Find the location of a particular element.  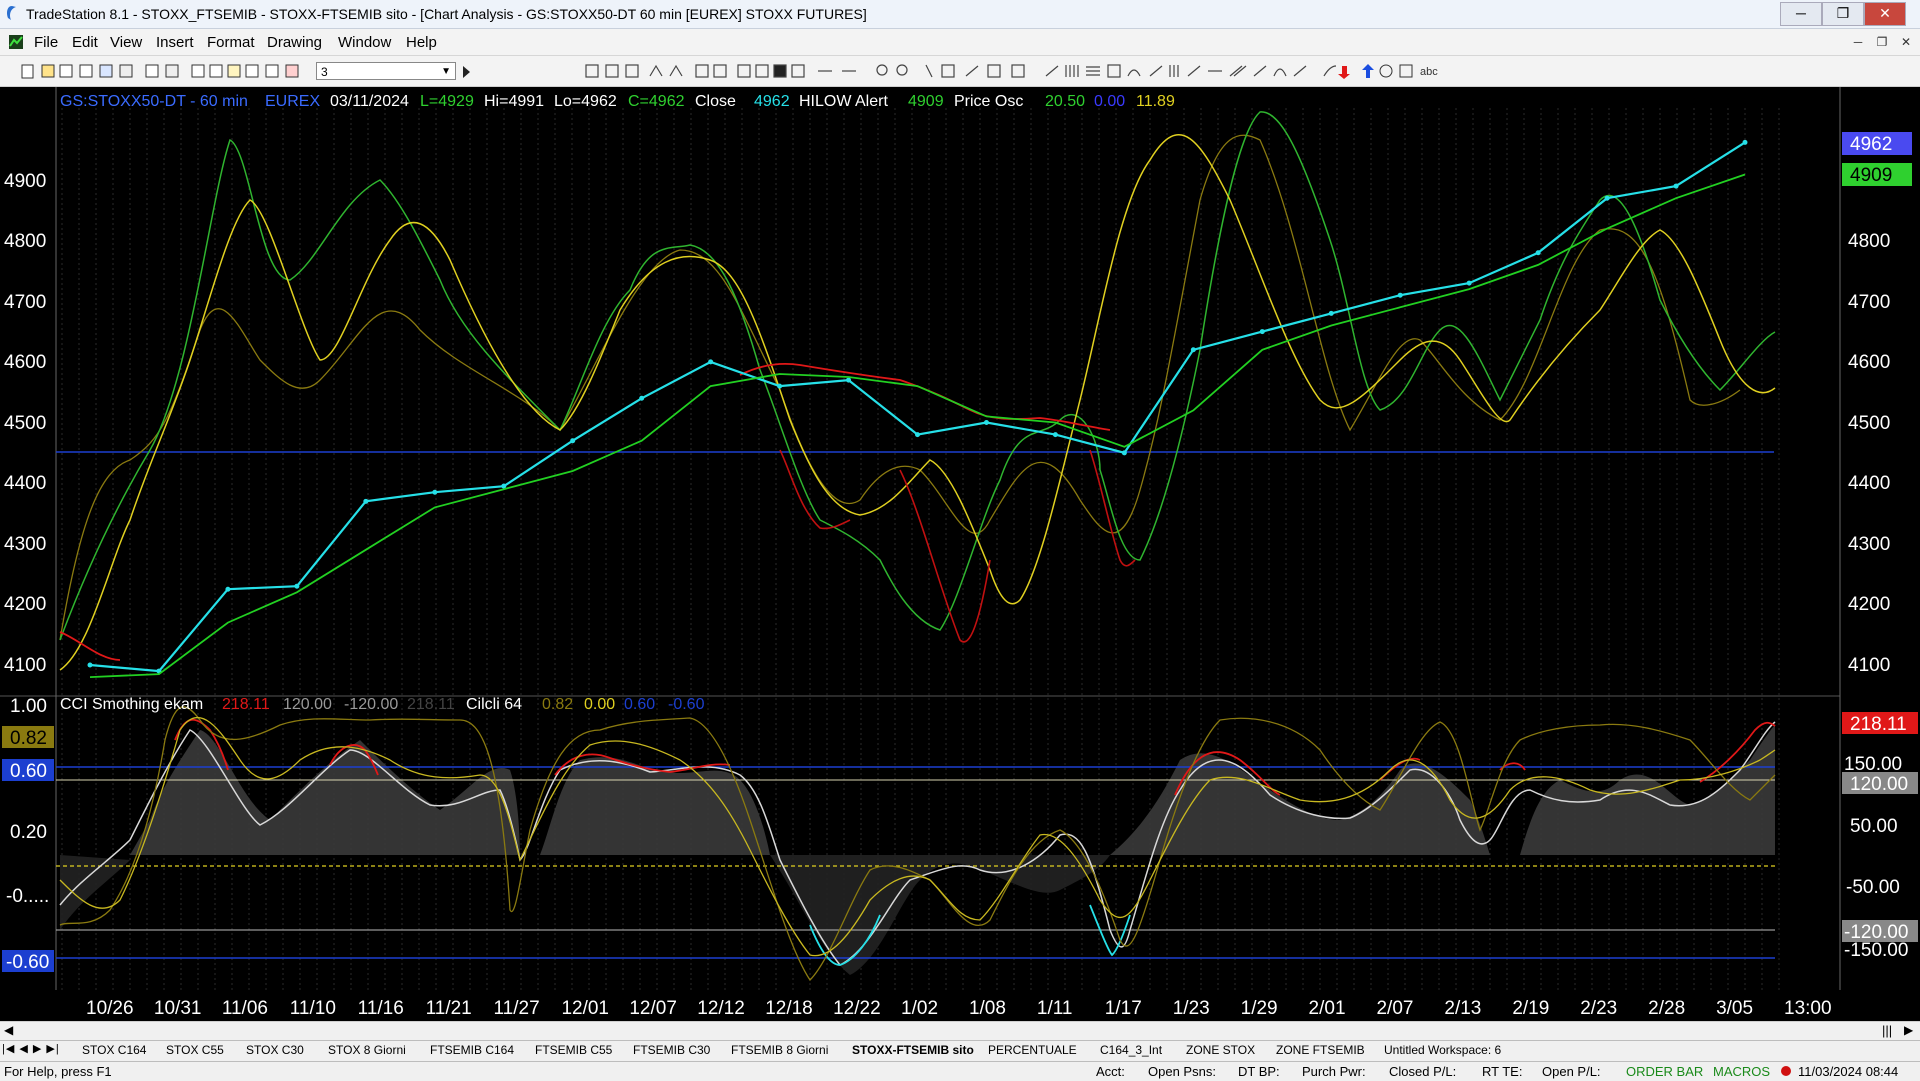

chart-window-icon is located at coordinates (16, 42).